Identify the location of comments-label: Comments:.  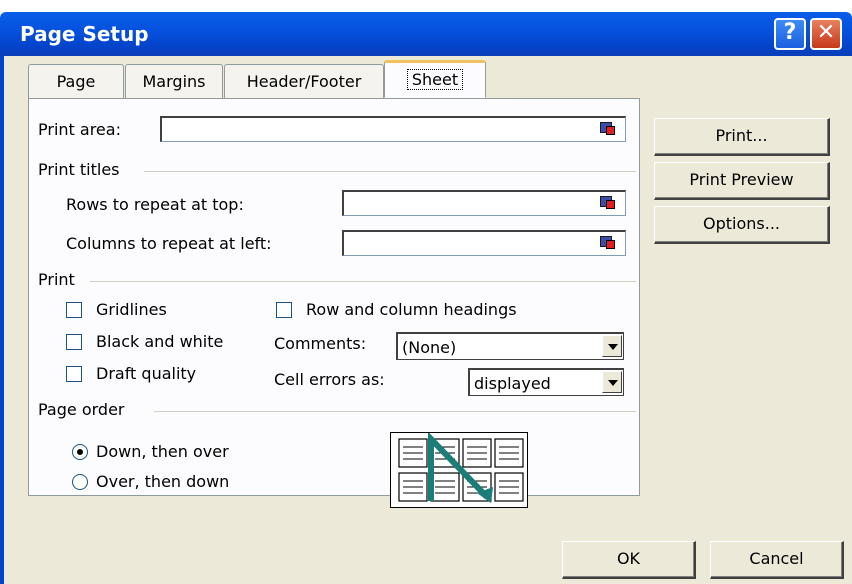
(320, 343).